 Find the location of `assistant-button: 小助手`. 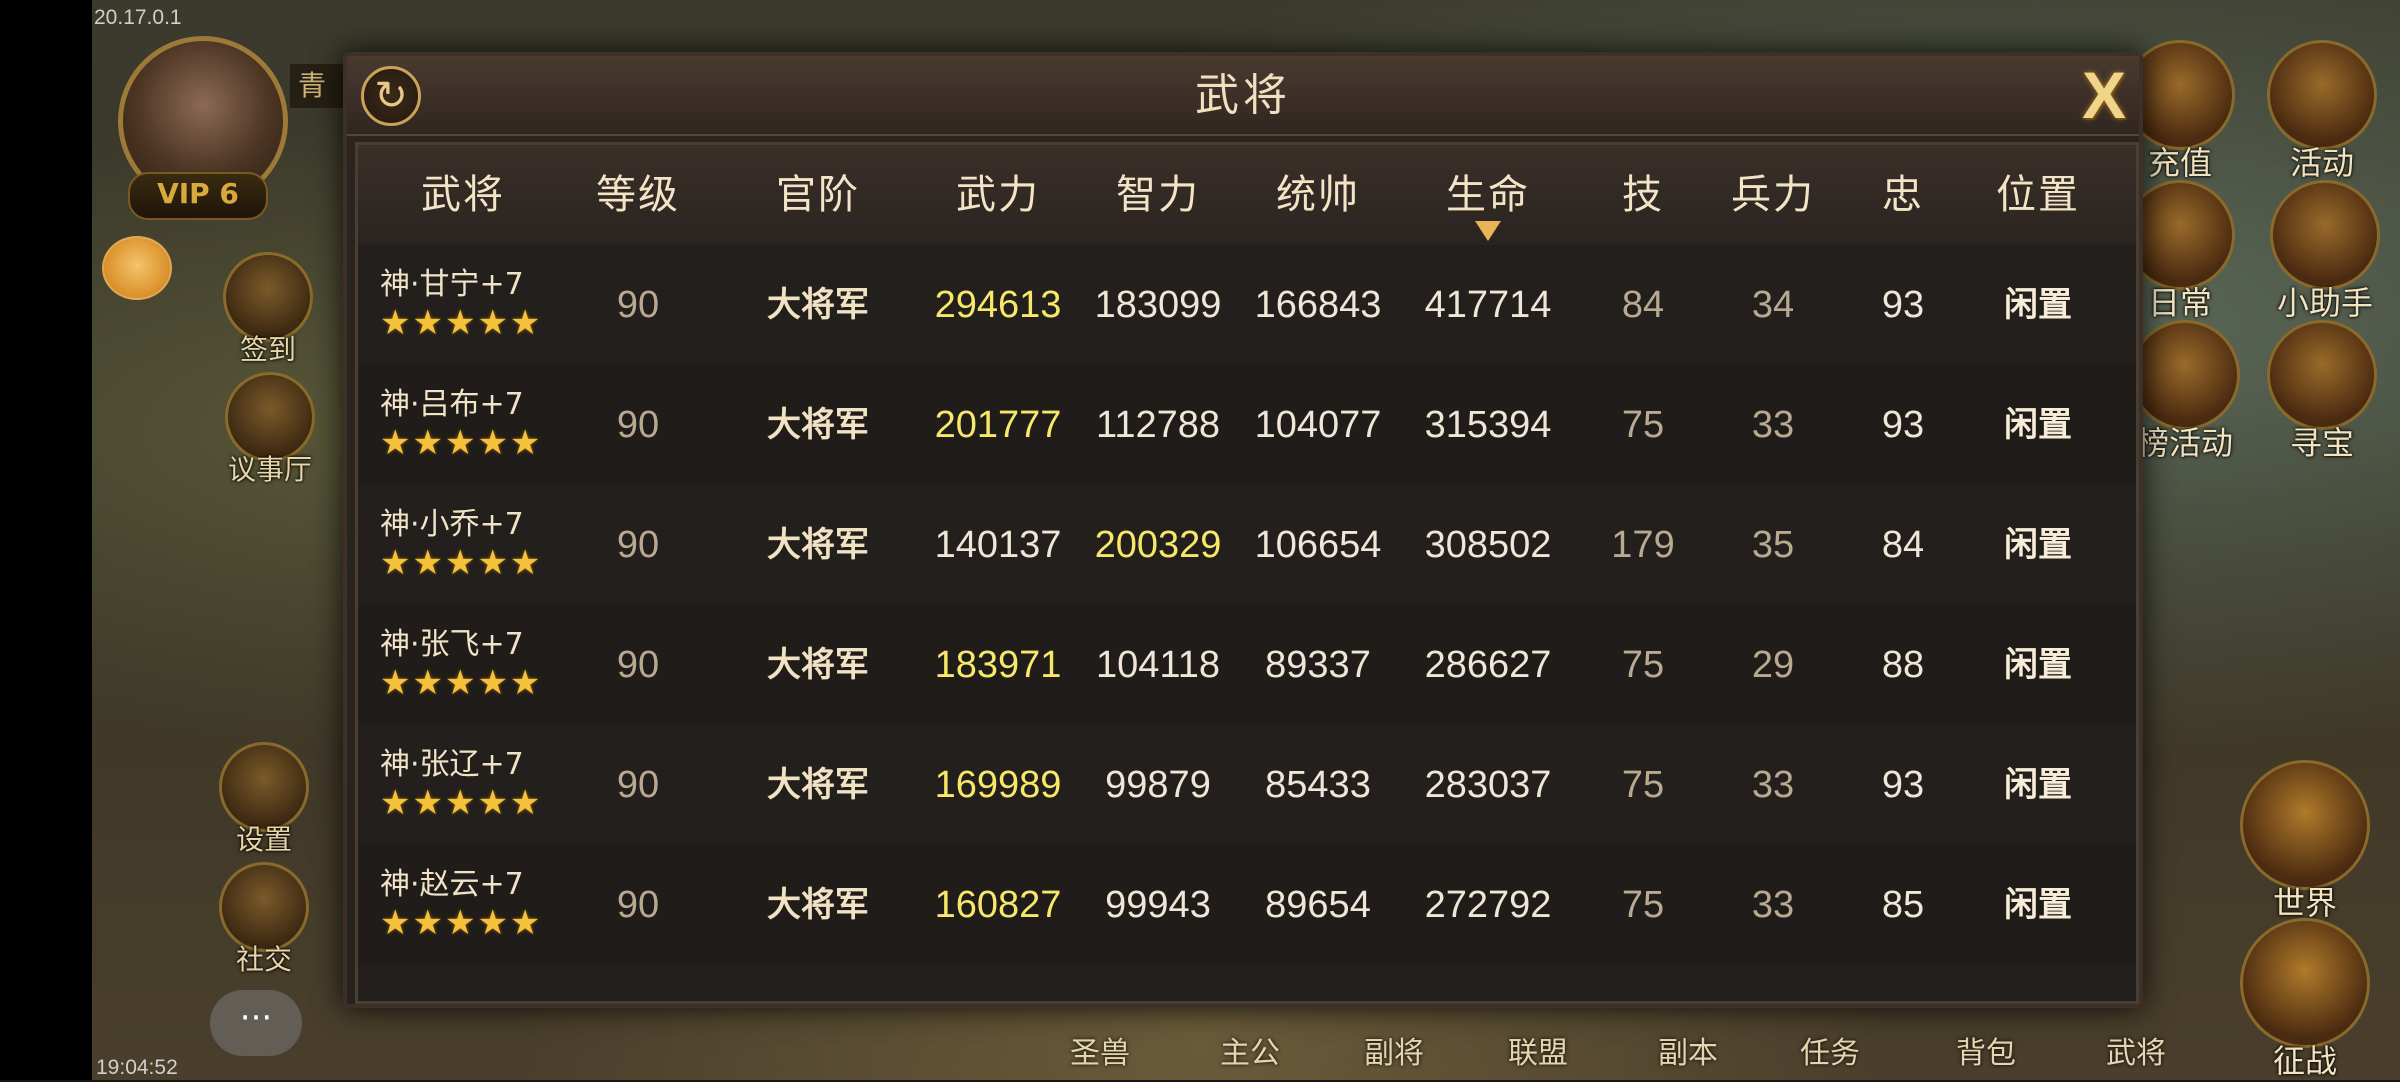

assistant-button: 小助手 is located at coordinates (2325, 252).